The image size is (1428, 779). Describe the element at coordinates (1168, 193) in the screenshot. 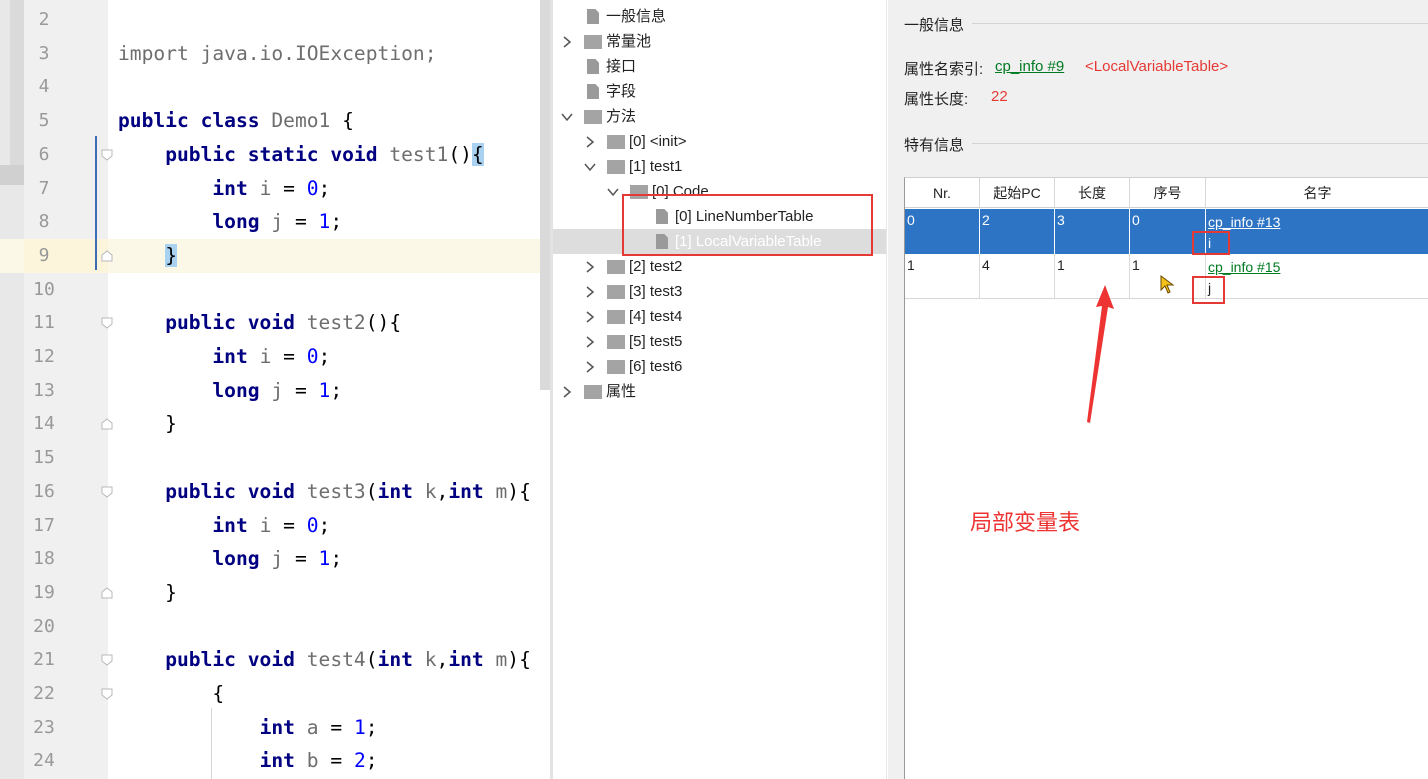

I see `column-header-index: 序号` at that location.